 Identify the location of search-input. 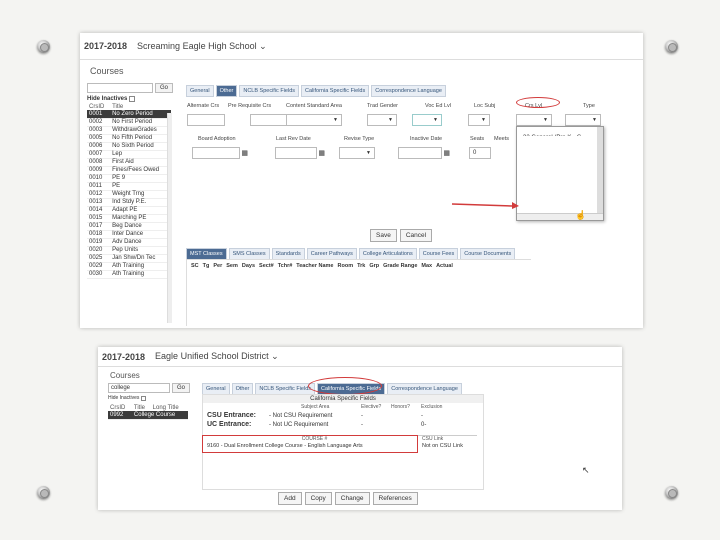
(120, 88).